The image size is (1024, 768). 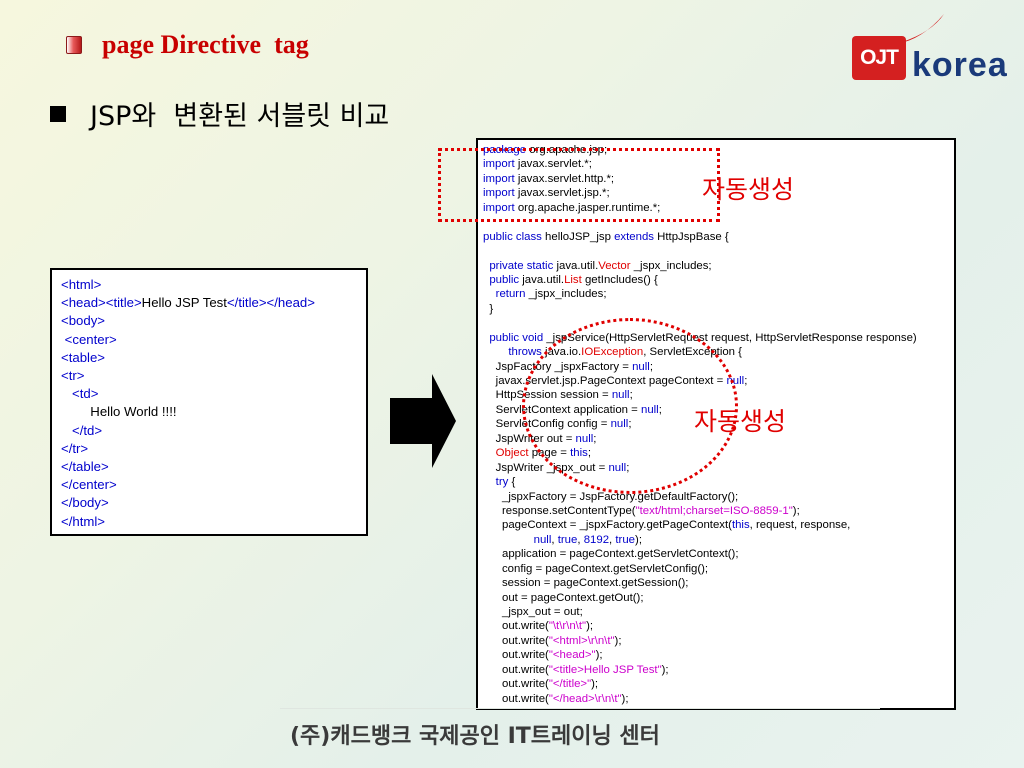 I want to click on code-token: _jspx_out = out;, so click(x=533, y=612).